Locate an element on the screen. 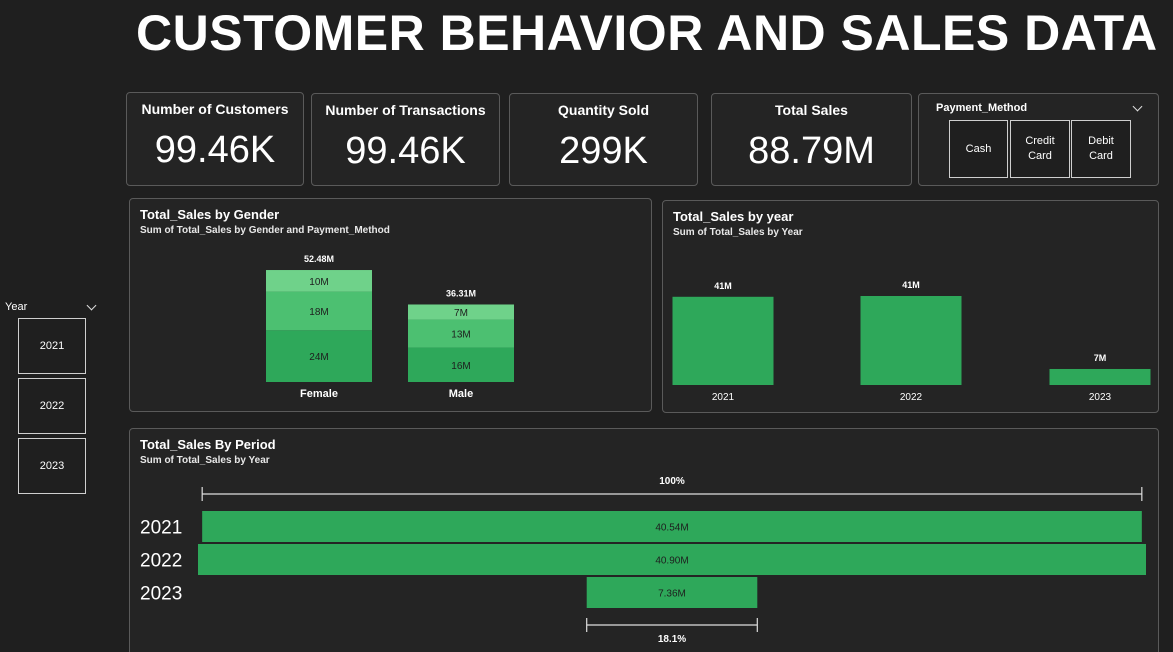 This screenshot has width=1173, height=652. slicer-option-credit-card: Credit Card is located at coordinates (1040, 149).